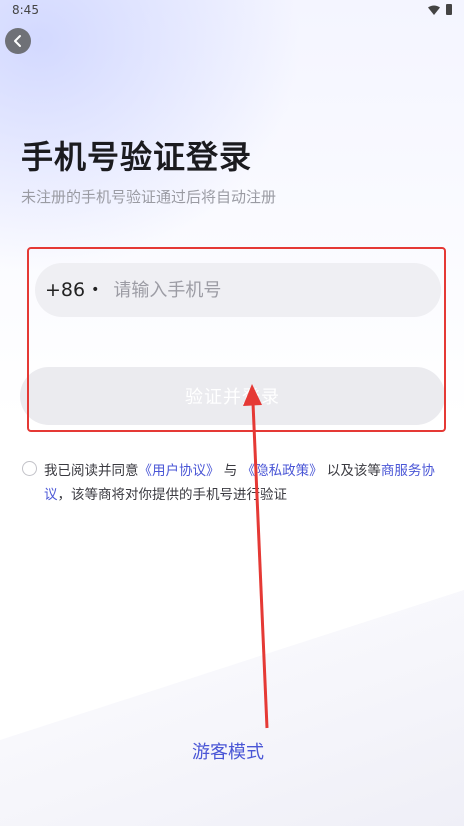 Image resolution: width=464 pixels, height=826 pixels. What do you see at coordinates (232, 396) in the screenshot?
I see `verify-login-button: 验证并登录` at bounding box center [232, 396].